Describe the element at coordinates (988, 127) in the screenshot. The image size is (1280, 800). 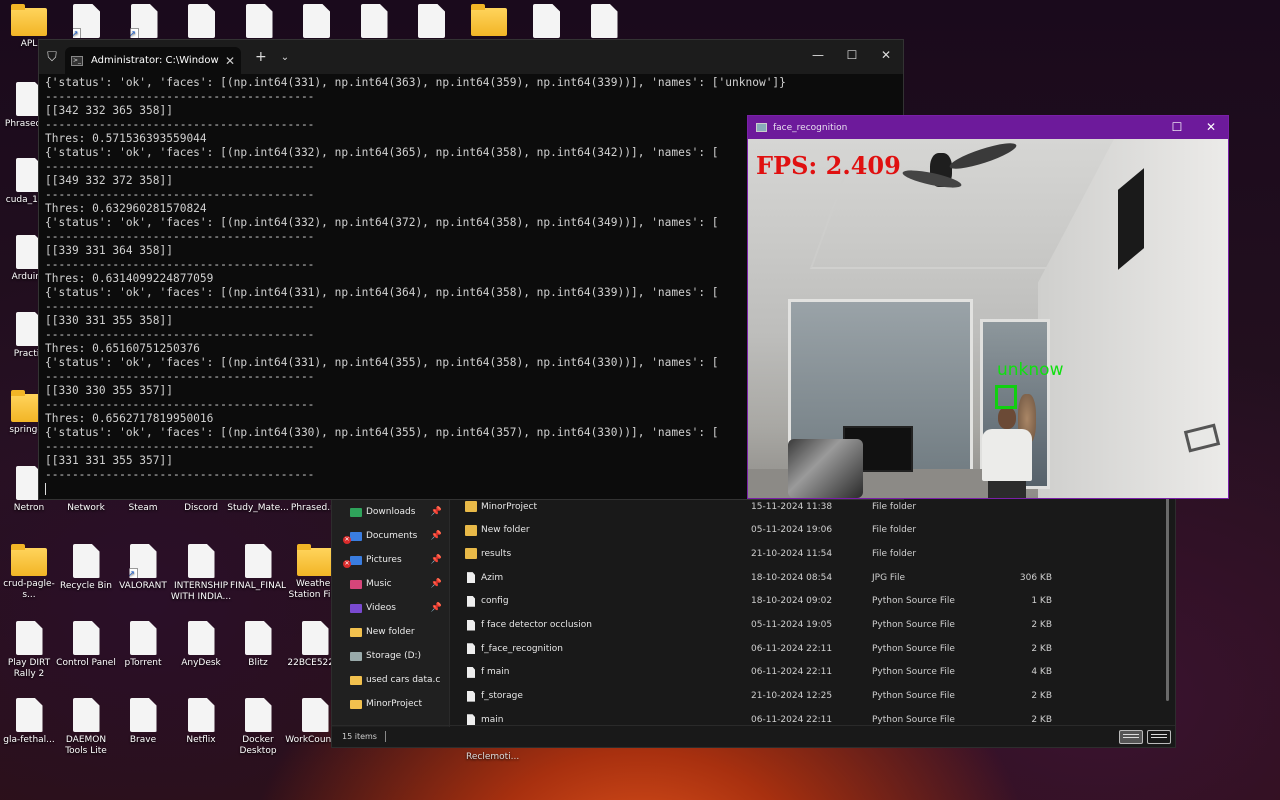
I see `face-window-titlebar: face_recognition ☐ ✕` at that location.